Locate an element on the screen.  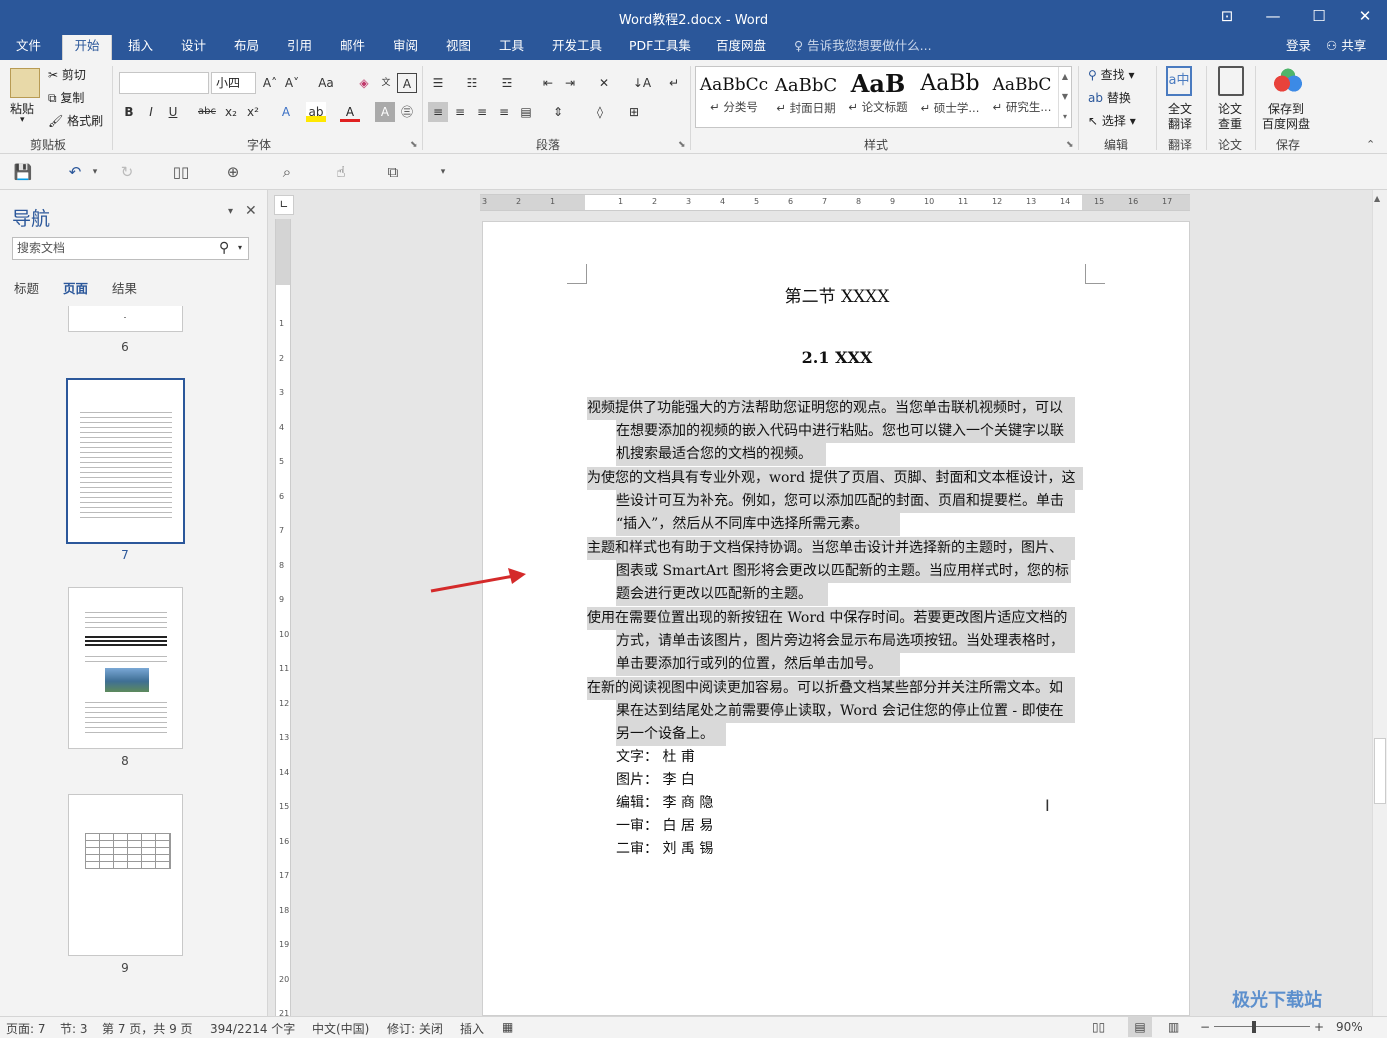
align-center-icon: ≡ is located at coordinates (460, 112).